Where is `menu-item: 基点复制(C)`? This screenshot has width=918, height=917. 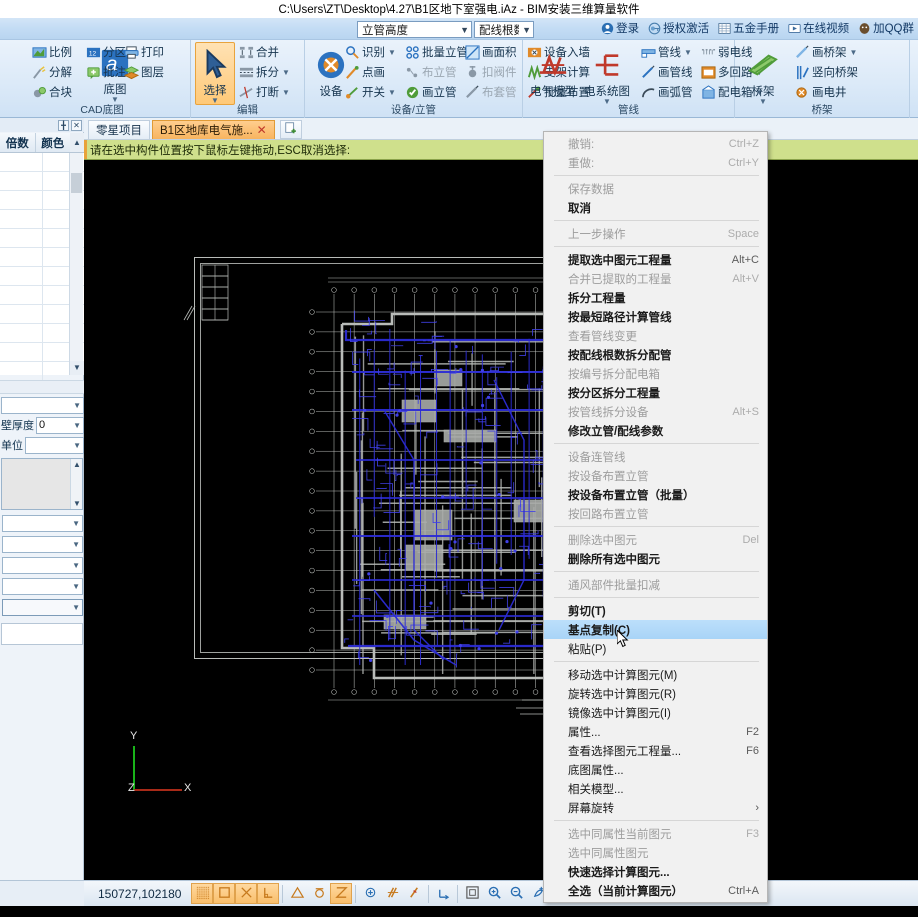 menu-item: 基点复制(C) is located at coordinates (655, 629).